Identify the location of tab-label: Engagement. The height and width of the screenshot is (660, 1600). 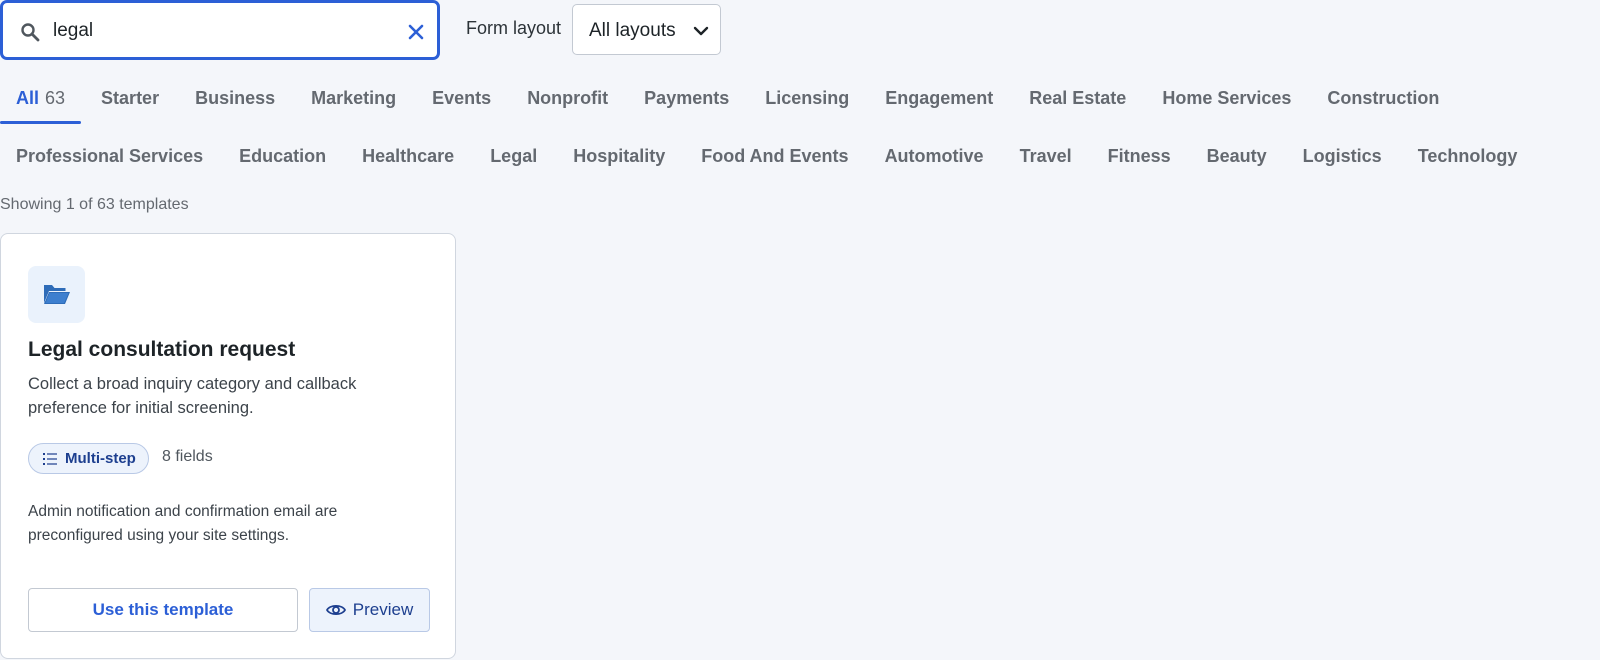
(939, 97).